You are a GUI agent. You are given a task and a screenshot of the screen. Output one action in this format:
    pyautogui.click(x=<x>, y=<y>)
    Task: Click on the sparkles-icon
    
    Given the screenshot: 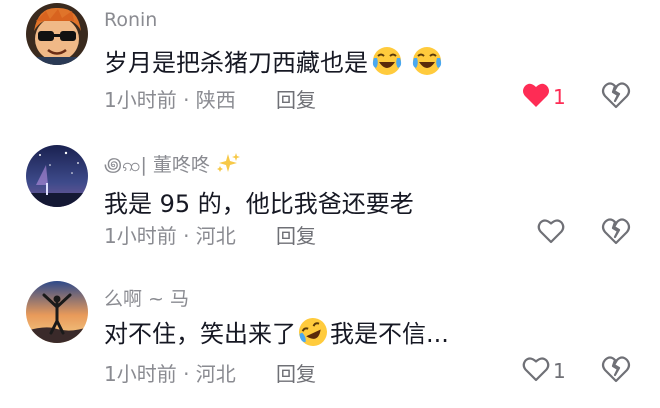 What is the action you would take?
    pyautogui.click(x=228, y=165)
    